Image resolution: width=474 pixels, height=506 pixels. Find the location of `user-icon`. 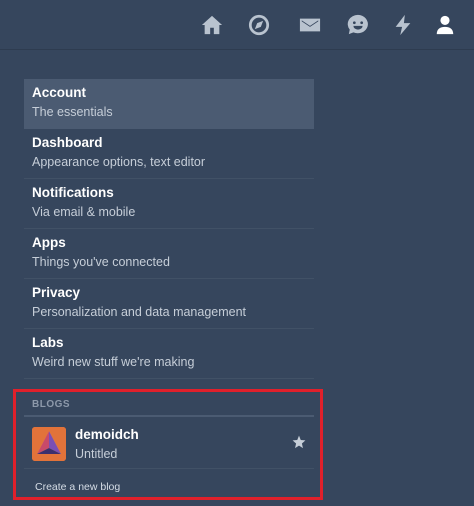

user-icon is located at coordinates (445, 25).